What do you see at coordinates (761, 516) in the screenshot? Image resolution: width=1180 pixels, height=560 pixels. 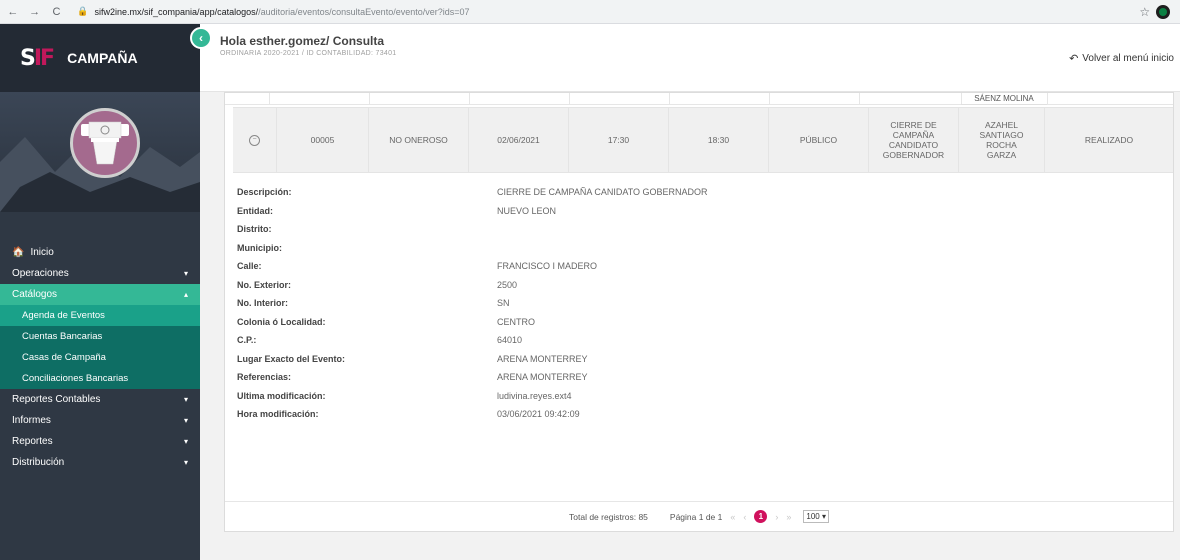 I see `current-page-button: 1` at bounding box center [761, 516].